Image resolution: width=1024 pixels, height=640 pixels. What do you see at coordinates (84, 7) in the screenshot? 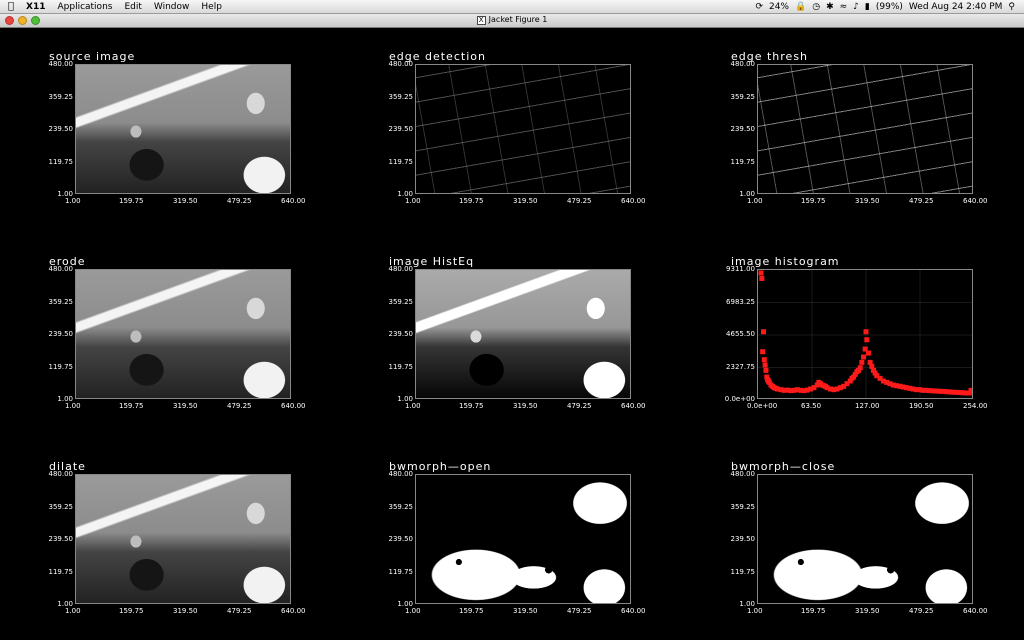
I see `menu-applications: Applications` at bounding box center [84, 7].